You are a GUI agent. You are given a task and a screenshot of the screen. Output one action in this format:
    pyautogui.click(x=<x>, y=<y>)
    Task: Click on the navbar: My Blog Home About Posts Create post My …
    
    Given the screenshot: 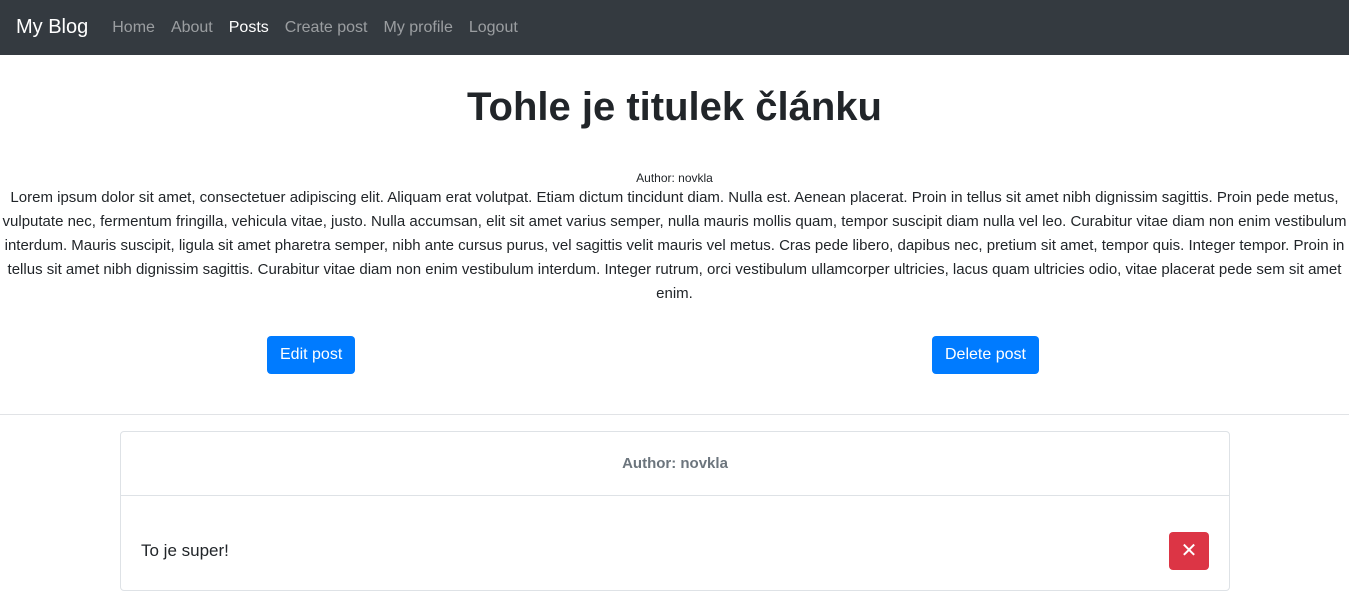 What is the action you would take?
    pyautogui.click(x=674, y=27)
    